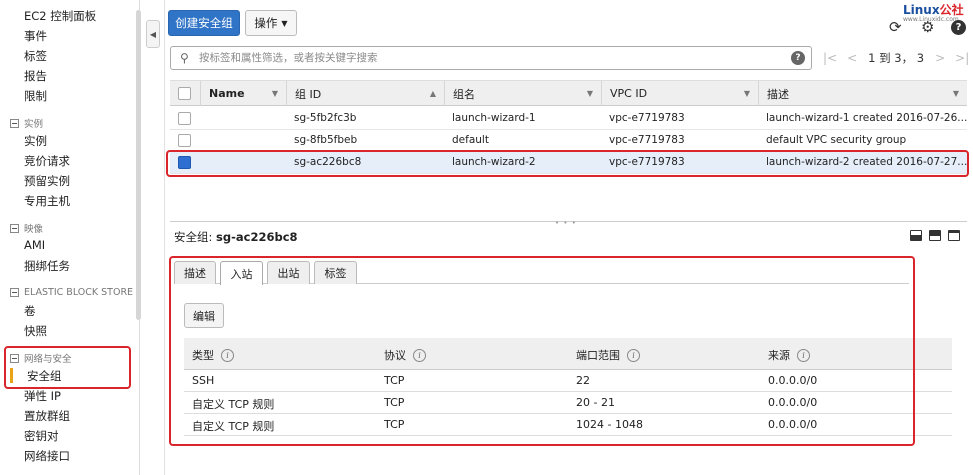 The width and height of the screenshot is (973, 475). Describe the element at coordinates (47, 201) in the screenshot. I see `sidebar-item-dedicated-hosts: 专用主机` at that location.